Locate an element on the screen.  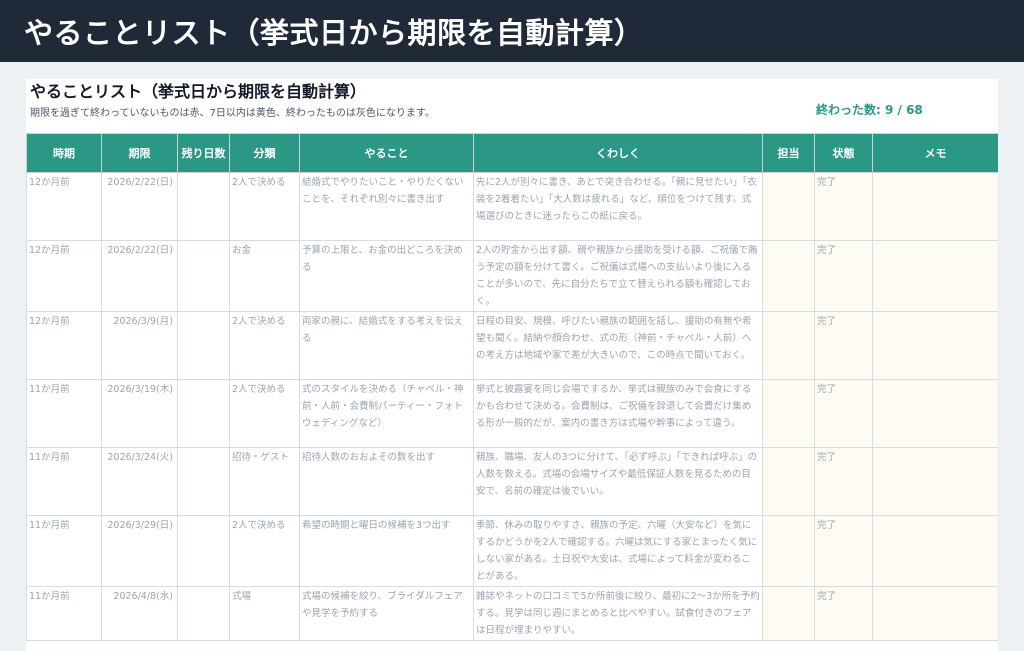
due-cell: 2026/3/19(木) is located at coordinates (139, 413).